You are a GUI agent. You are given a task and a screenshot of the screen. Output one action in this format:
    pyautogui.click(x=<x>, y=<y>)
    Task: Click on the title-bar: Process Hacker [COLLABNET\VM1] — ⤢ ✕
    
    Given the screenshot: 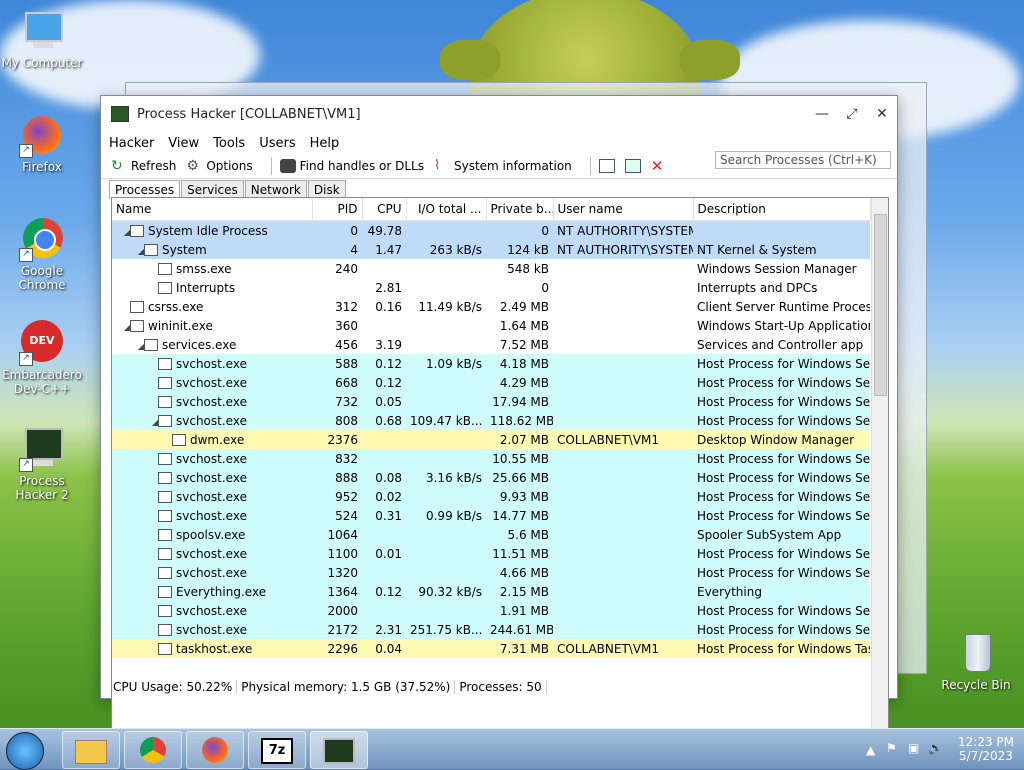 What is the action you would take?
    pyautogui.click(x=499, y=114)
    